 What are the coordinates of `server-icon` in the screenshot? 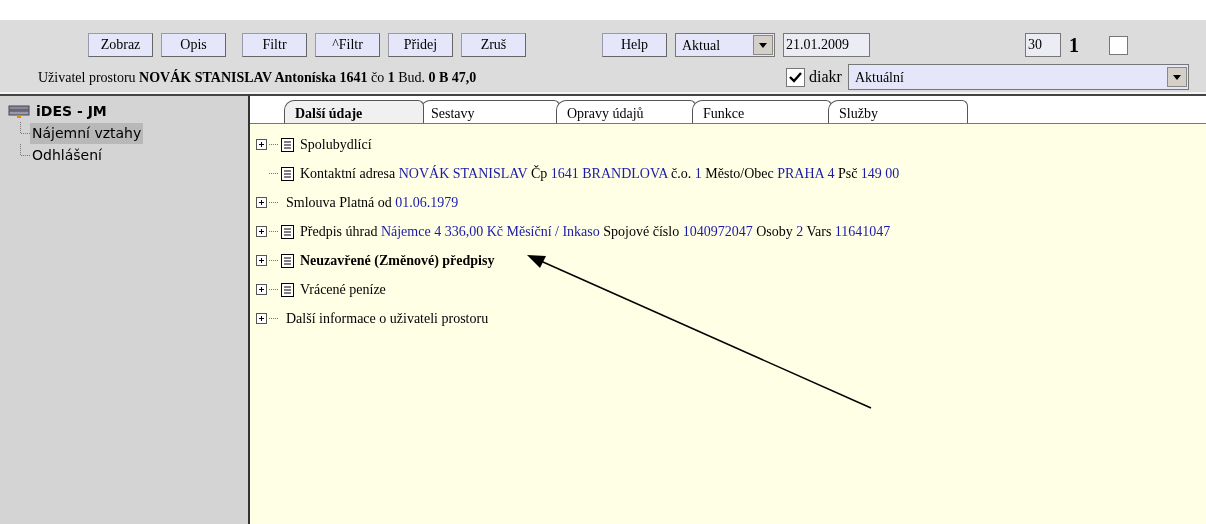 It's located at (19, 111).